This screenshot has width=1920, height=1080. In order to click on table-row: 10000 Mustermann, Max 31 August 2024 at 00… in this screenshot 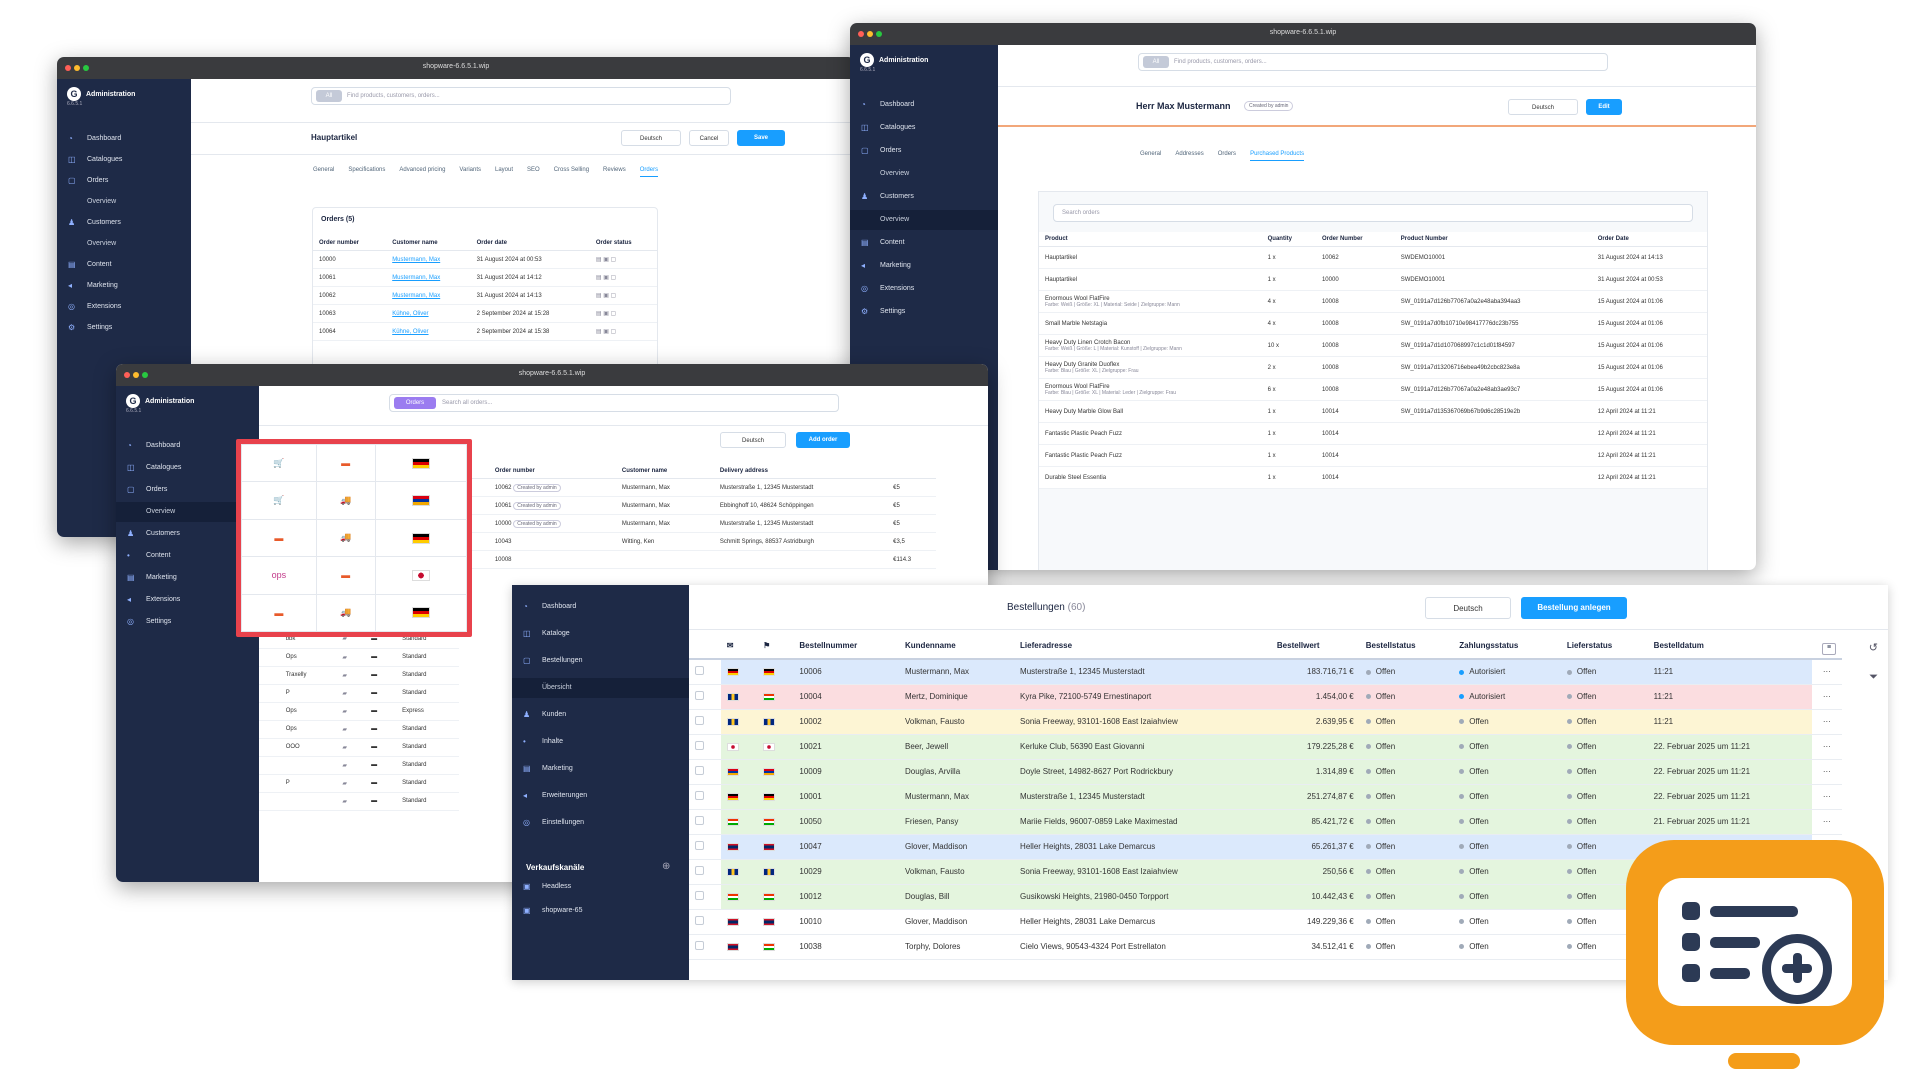, I will do `click(485, 259)`.